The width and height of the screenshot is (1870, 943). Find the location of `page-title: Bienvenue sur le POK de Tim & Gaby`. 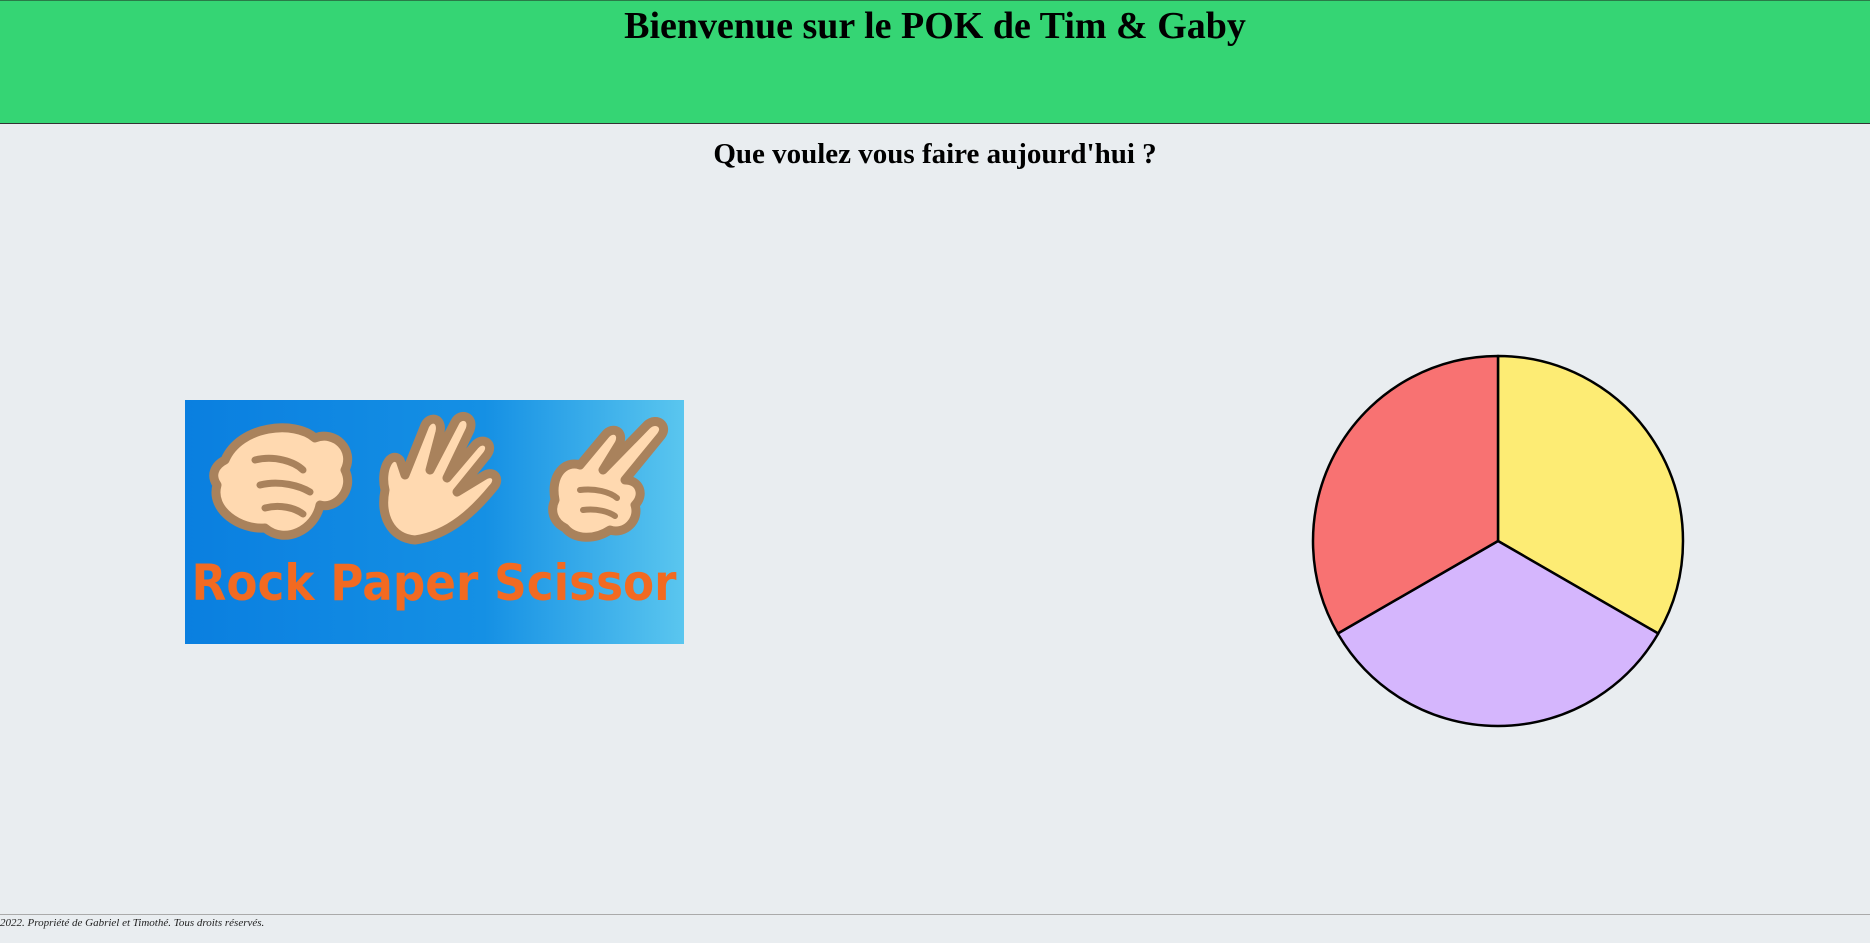

page-title: Bienvenue sur le POK de Tim & Gaby is located at coordinates (935, 26).